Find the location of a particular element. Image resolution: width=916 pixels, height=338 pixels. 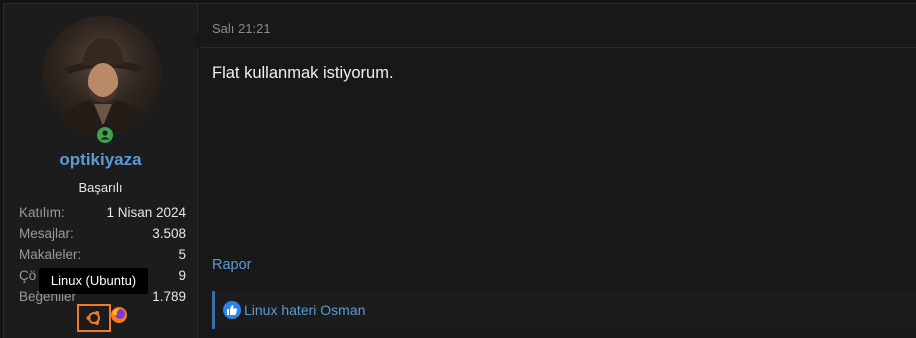

reactions-bar: Linux hateri Osman is located at coordinates (564, 310).